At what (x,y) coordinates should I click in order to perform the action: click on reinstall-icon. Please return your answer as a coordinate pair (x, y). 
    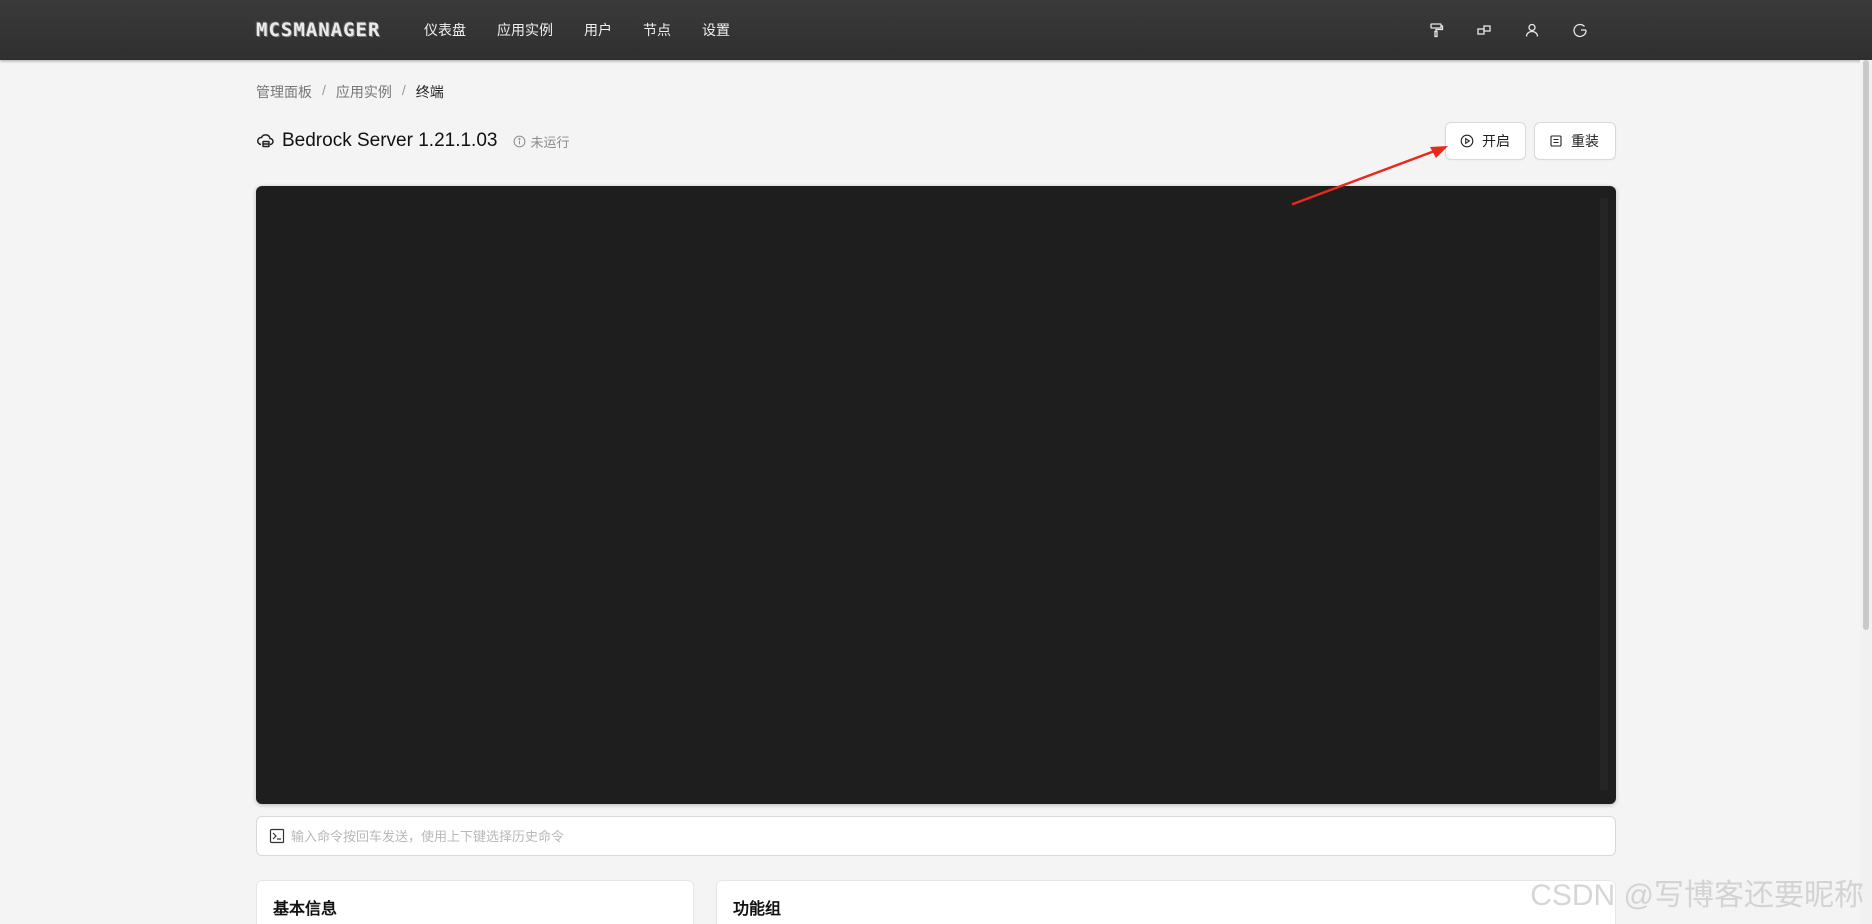
    Looking at the image, I should click on (1556, 141).